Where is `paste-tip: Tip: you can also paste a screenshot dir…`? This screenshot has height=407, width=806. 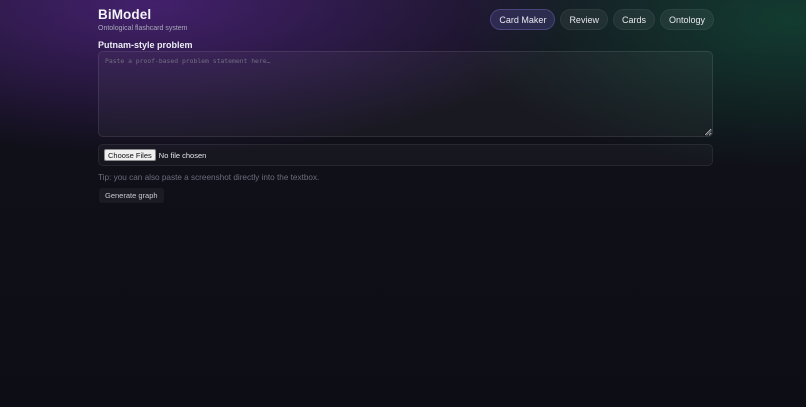
paste-tip: Tip: you can also paste a screenshot dir… is located at coordinates (209, 177).